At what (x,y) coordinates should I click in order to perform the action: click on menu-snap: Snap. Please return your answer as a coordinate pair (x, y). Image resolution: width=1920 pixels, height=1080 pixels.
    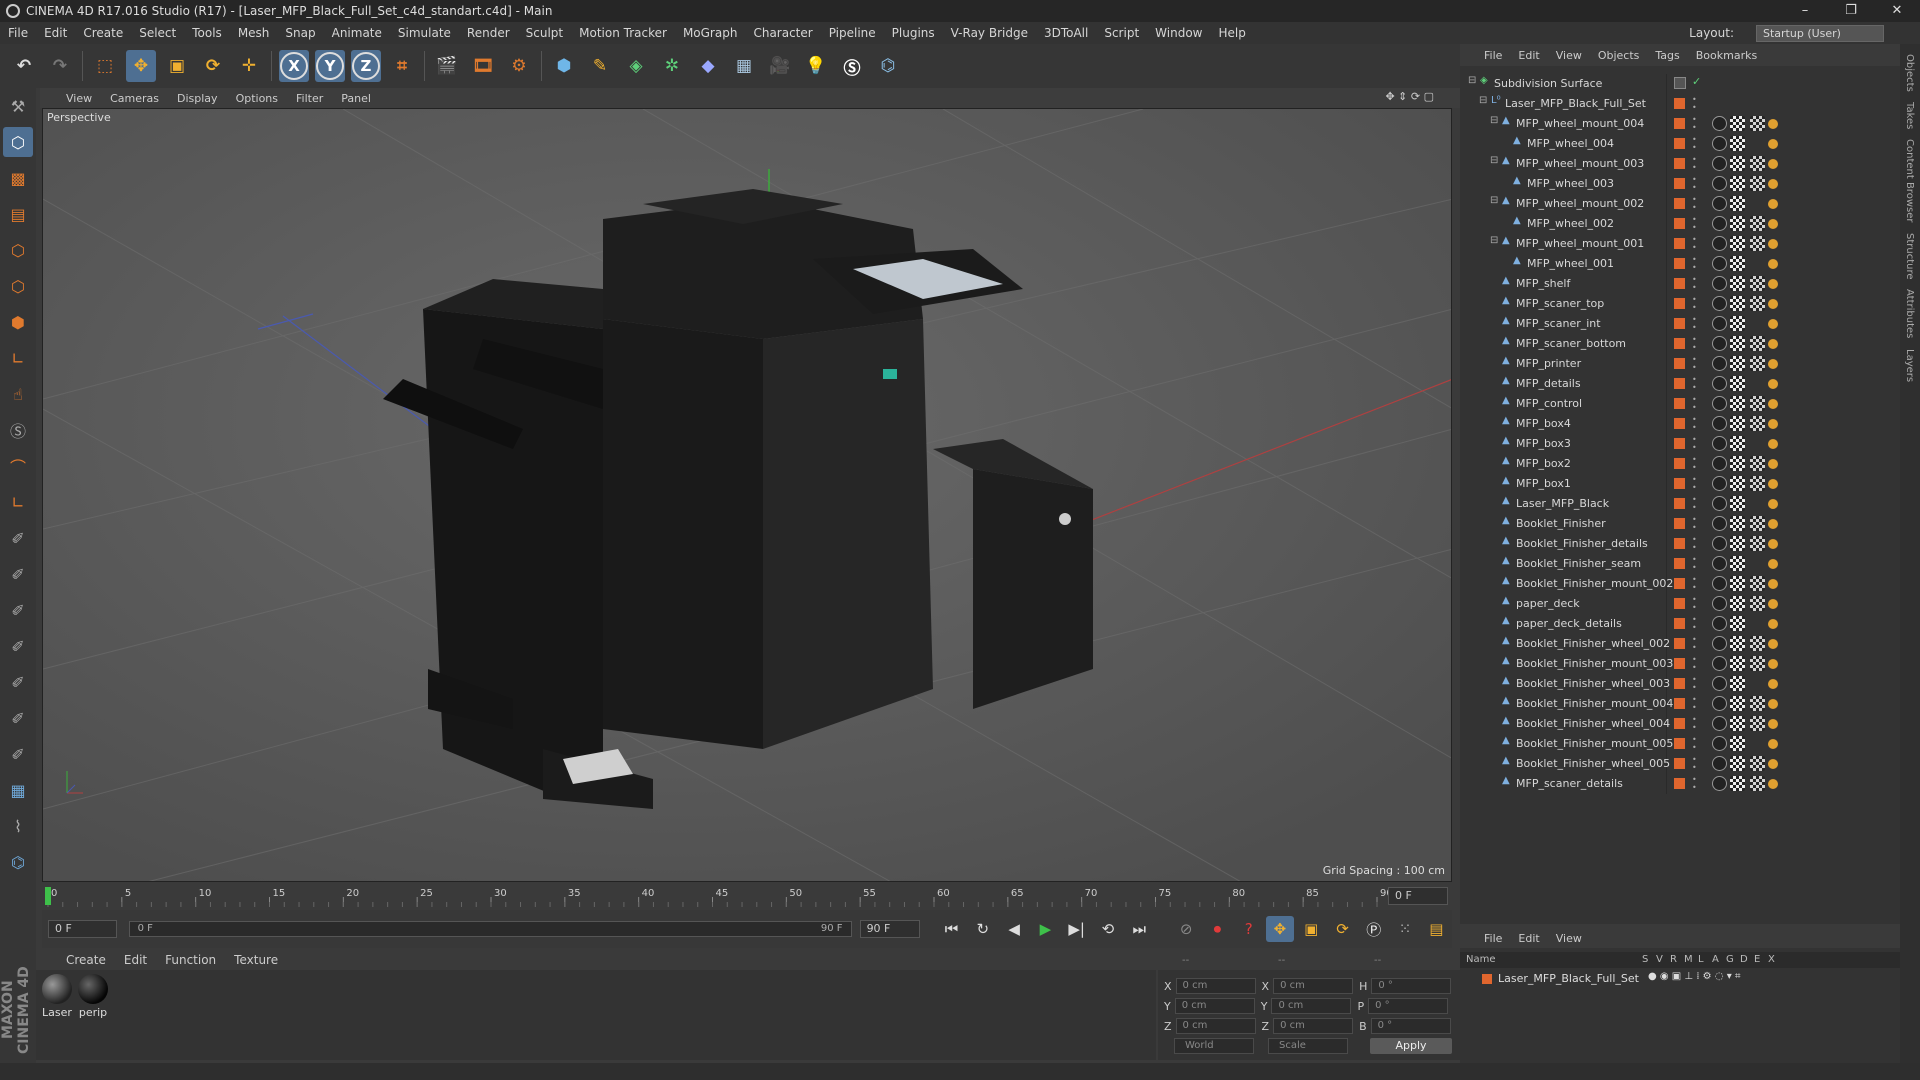
    Looking at the image, I should click on (300, 33).